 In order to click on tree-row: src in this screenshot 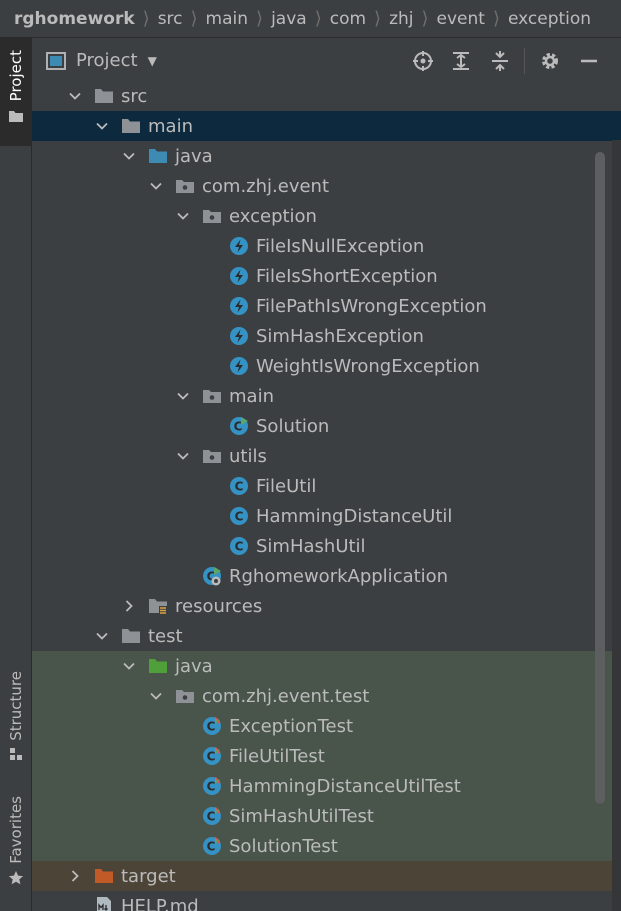, I will do `click(326, 97)`.